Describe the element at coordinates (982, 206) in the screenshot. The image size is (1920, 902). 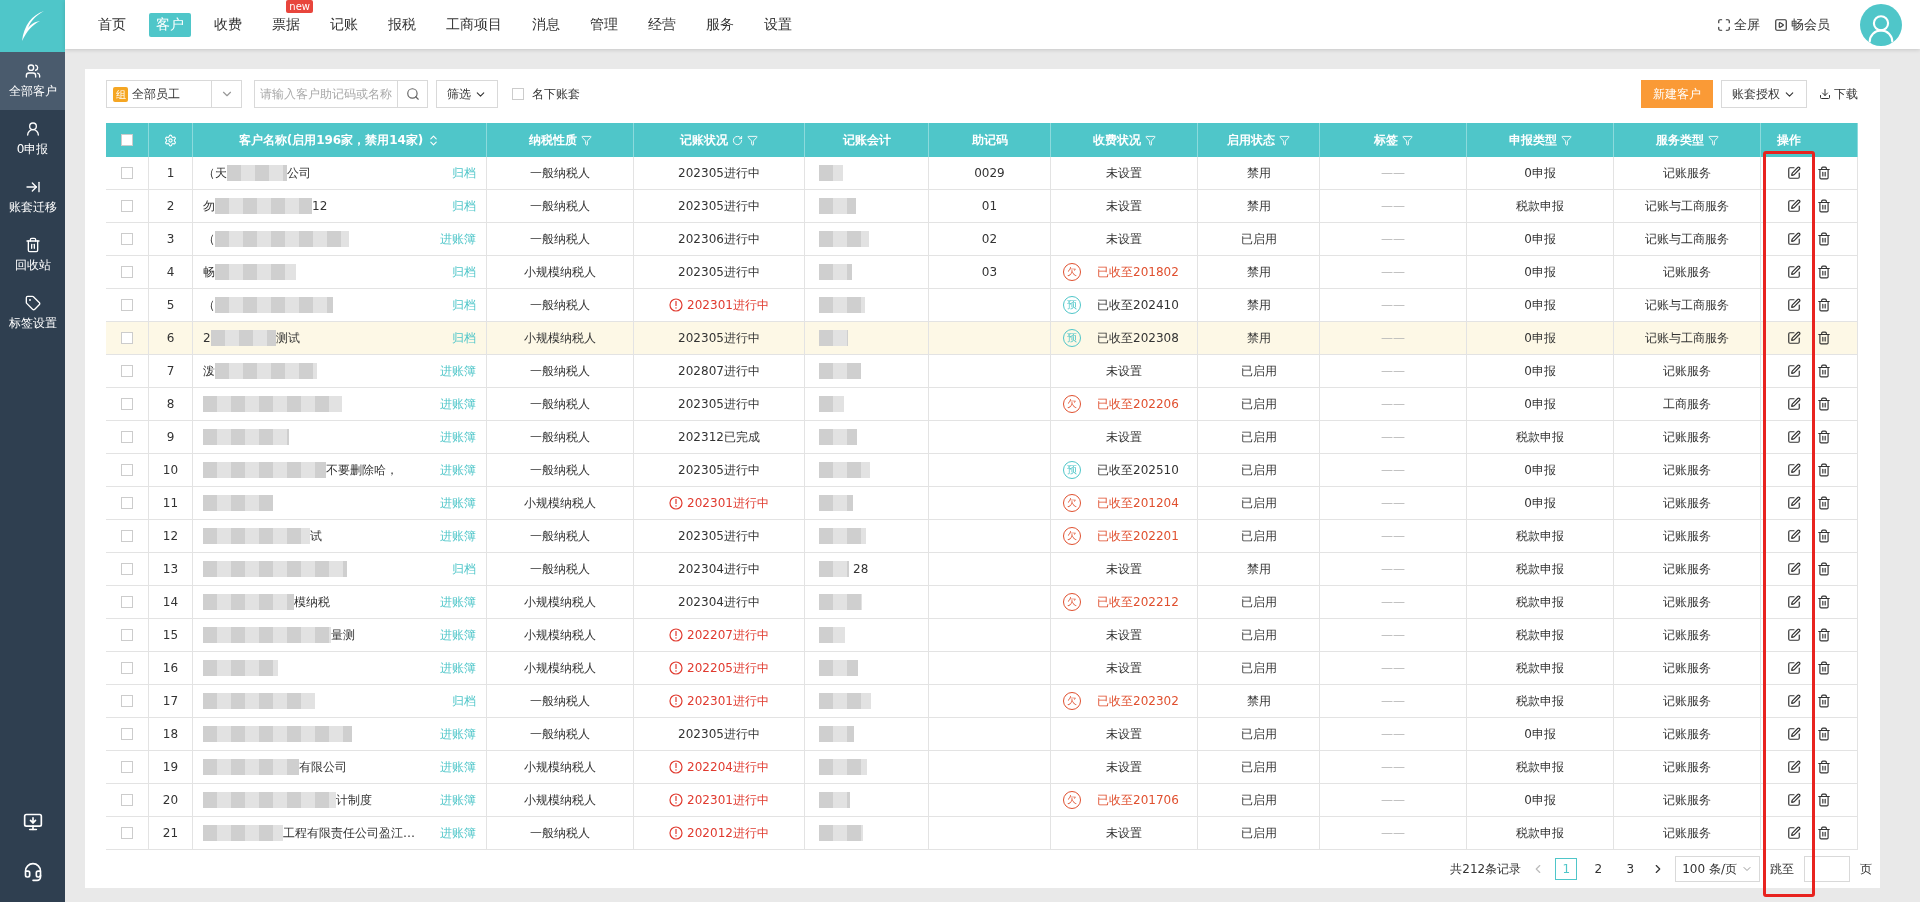
I see `table-row: 2 勿 12 归档 一般纳税人 202305进行中 01 未设置 禁用 —— 税款申报 记账与工商服务` at that location.